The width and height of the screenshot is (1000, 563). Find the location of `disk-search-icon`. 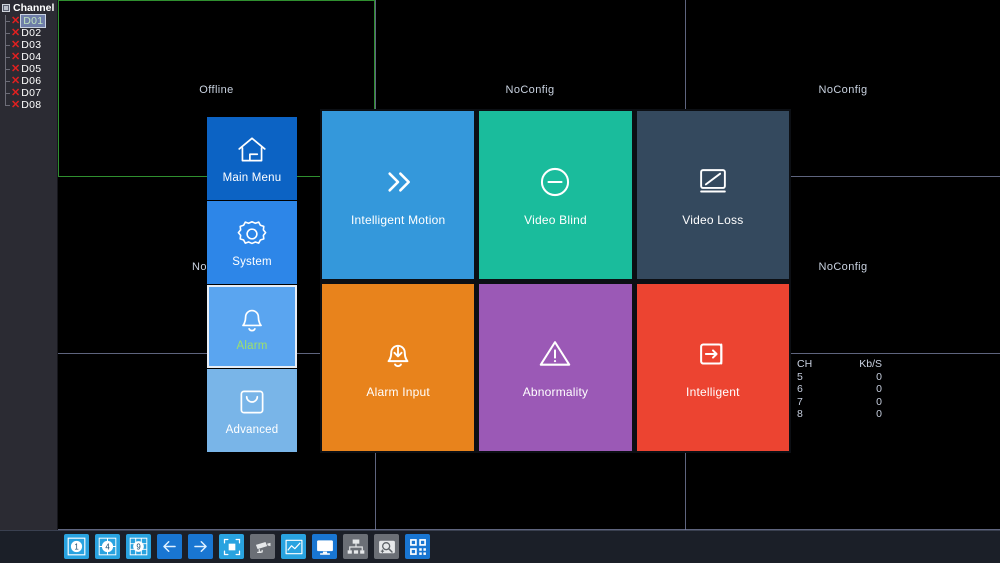

disk-search-icon is located at coordinates (386, 546).